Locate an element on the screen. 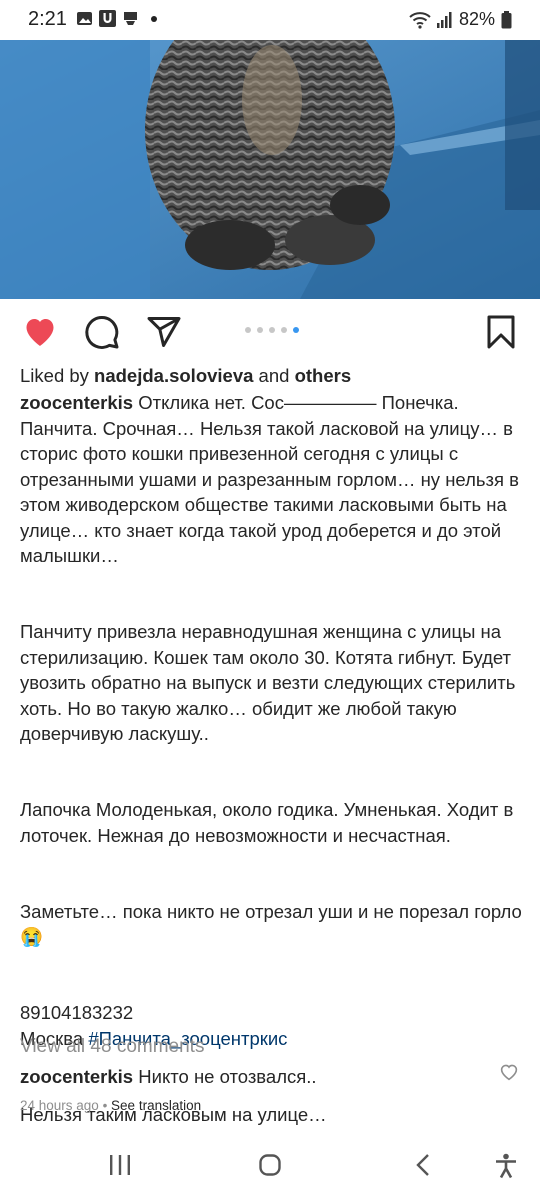  likes-line: Liked by nadejda.solovieva and others is located at coordinates (186, 375).